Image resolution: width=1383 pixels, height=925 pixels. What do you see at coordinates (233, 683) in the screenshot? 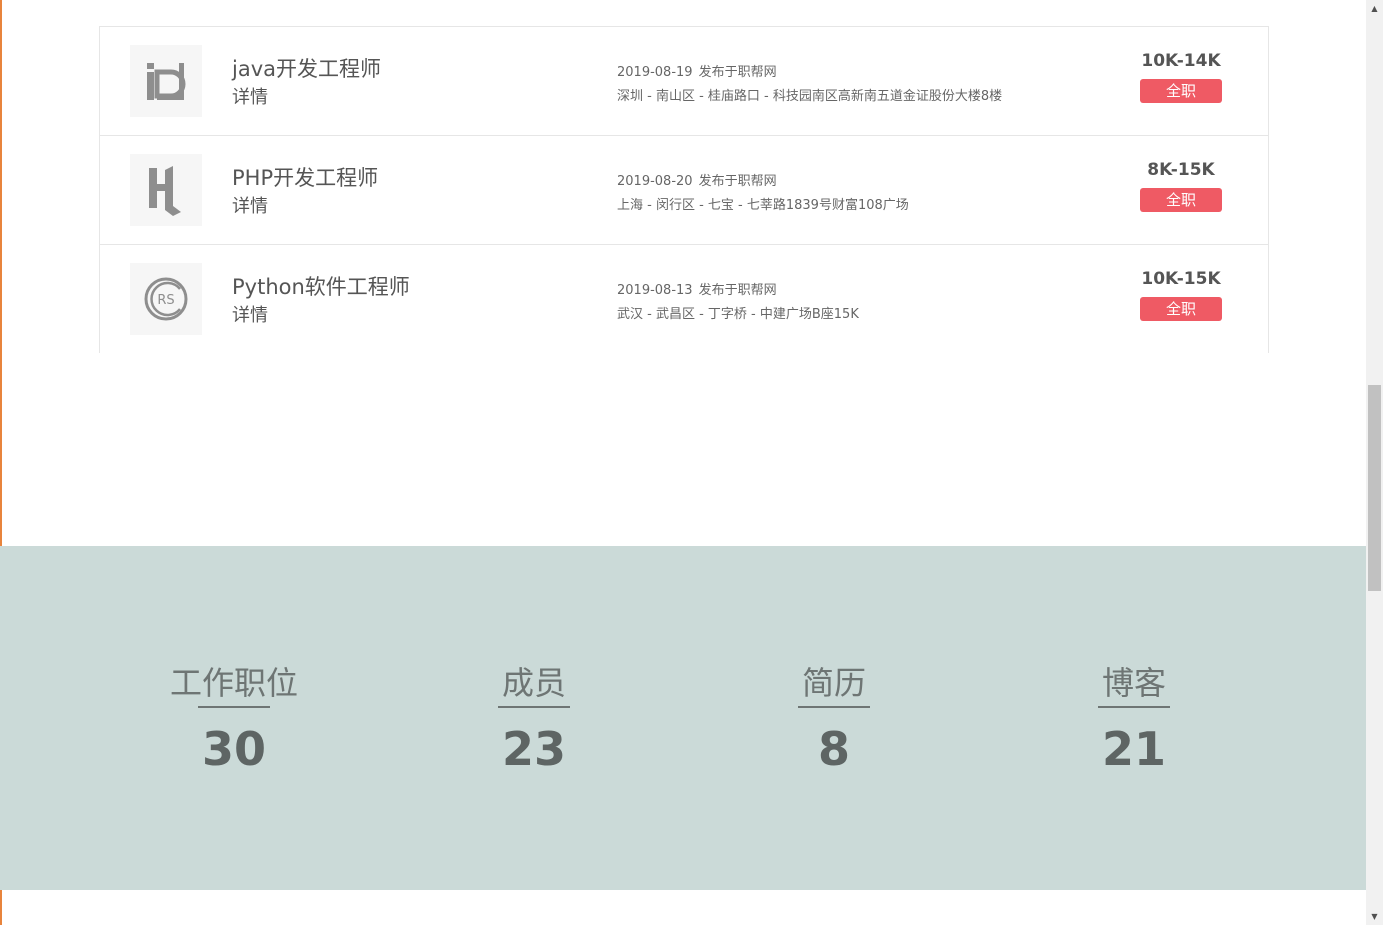
I see `stat-label: 工作职位` at bounding box center [233, 683].